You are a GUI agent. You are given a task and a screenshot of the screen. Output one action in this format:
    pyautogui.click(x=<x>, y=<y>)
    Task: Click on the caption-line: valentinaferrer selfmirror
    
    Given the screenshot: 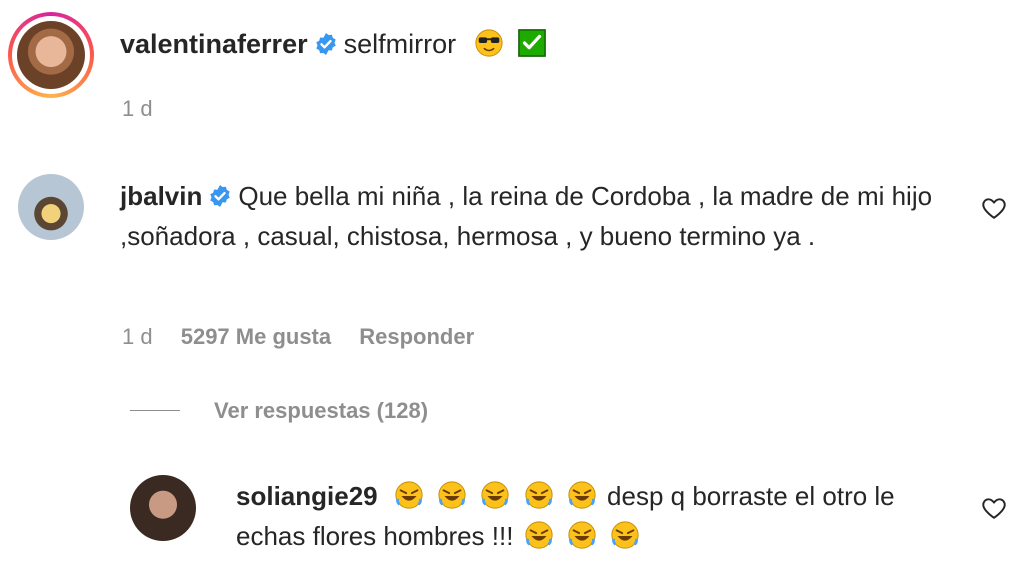 What is the action you would take?
    pyautogui.click(x=335, y=44)
    